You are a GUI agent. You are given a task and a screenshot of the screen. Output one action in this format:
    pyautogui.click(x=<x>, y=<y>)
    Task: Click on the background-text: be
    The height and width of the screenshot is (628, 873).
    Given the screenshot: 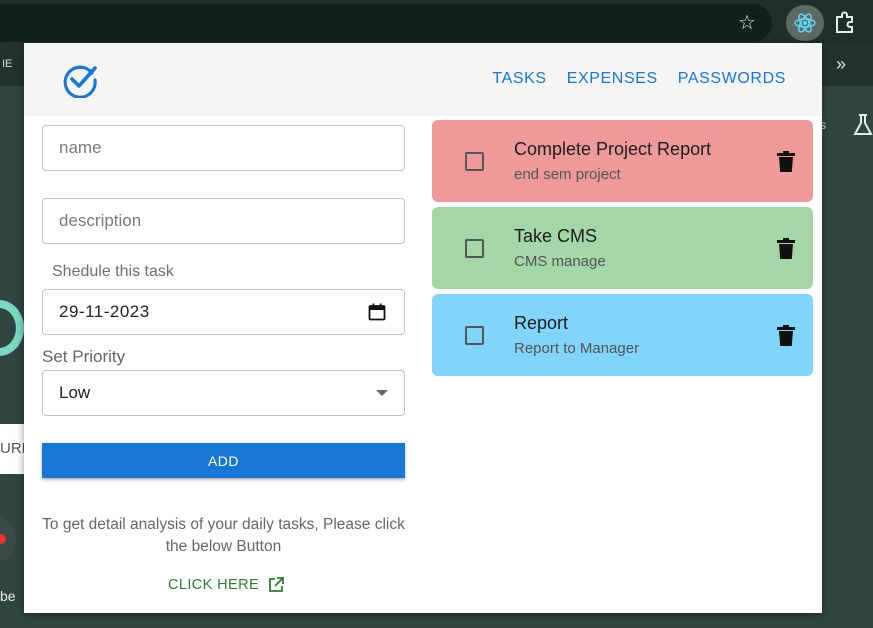 What is the action you would take?
    pyautogui.click(x=8, y=596)
    